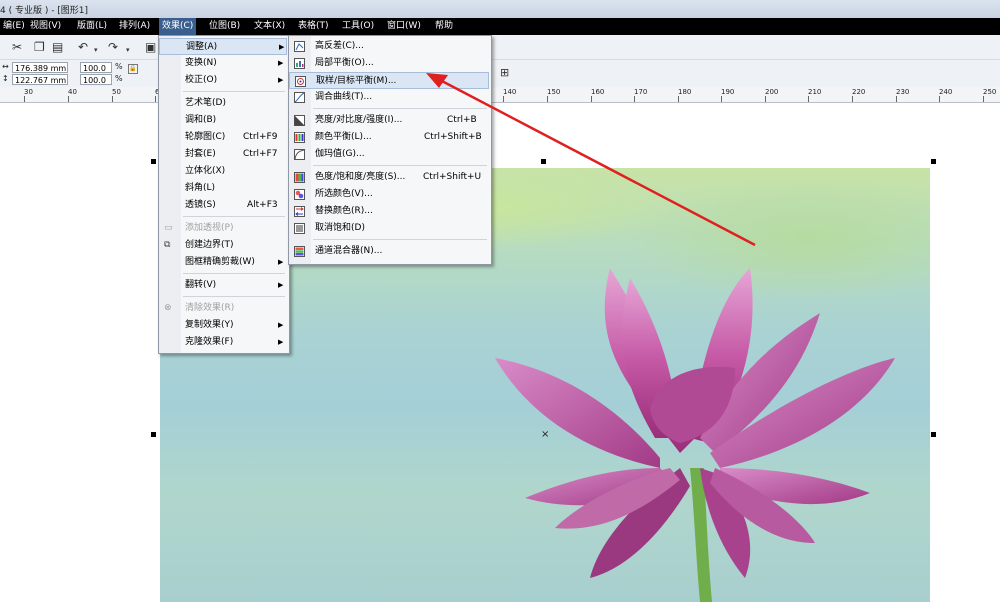  I want to click on annotation-arrow, so click(591, 160).